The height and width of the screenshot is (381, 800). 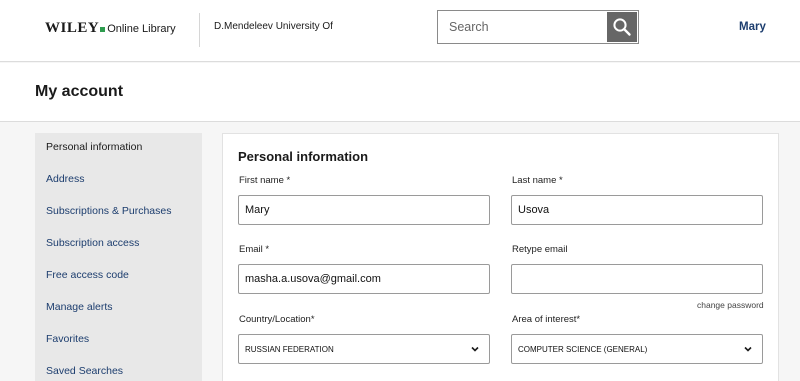 I want to click on last-name-label: Last name *, so click(x=537, y=180).